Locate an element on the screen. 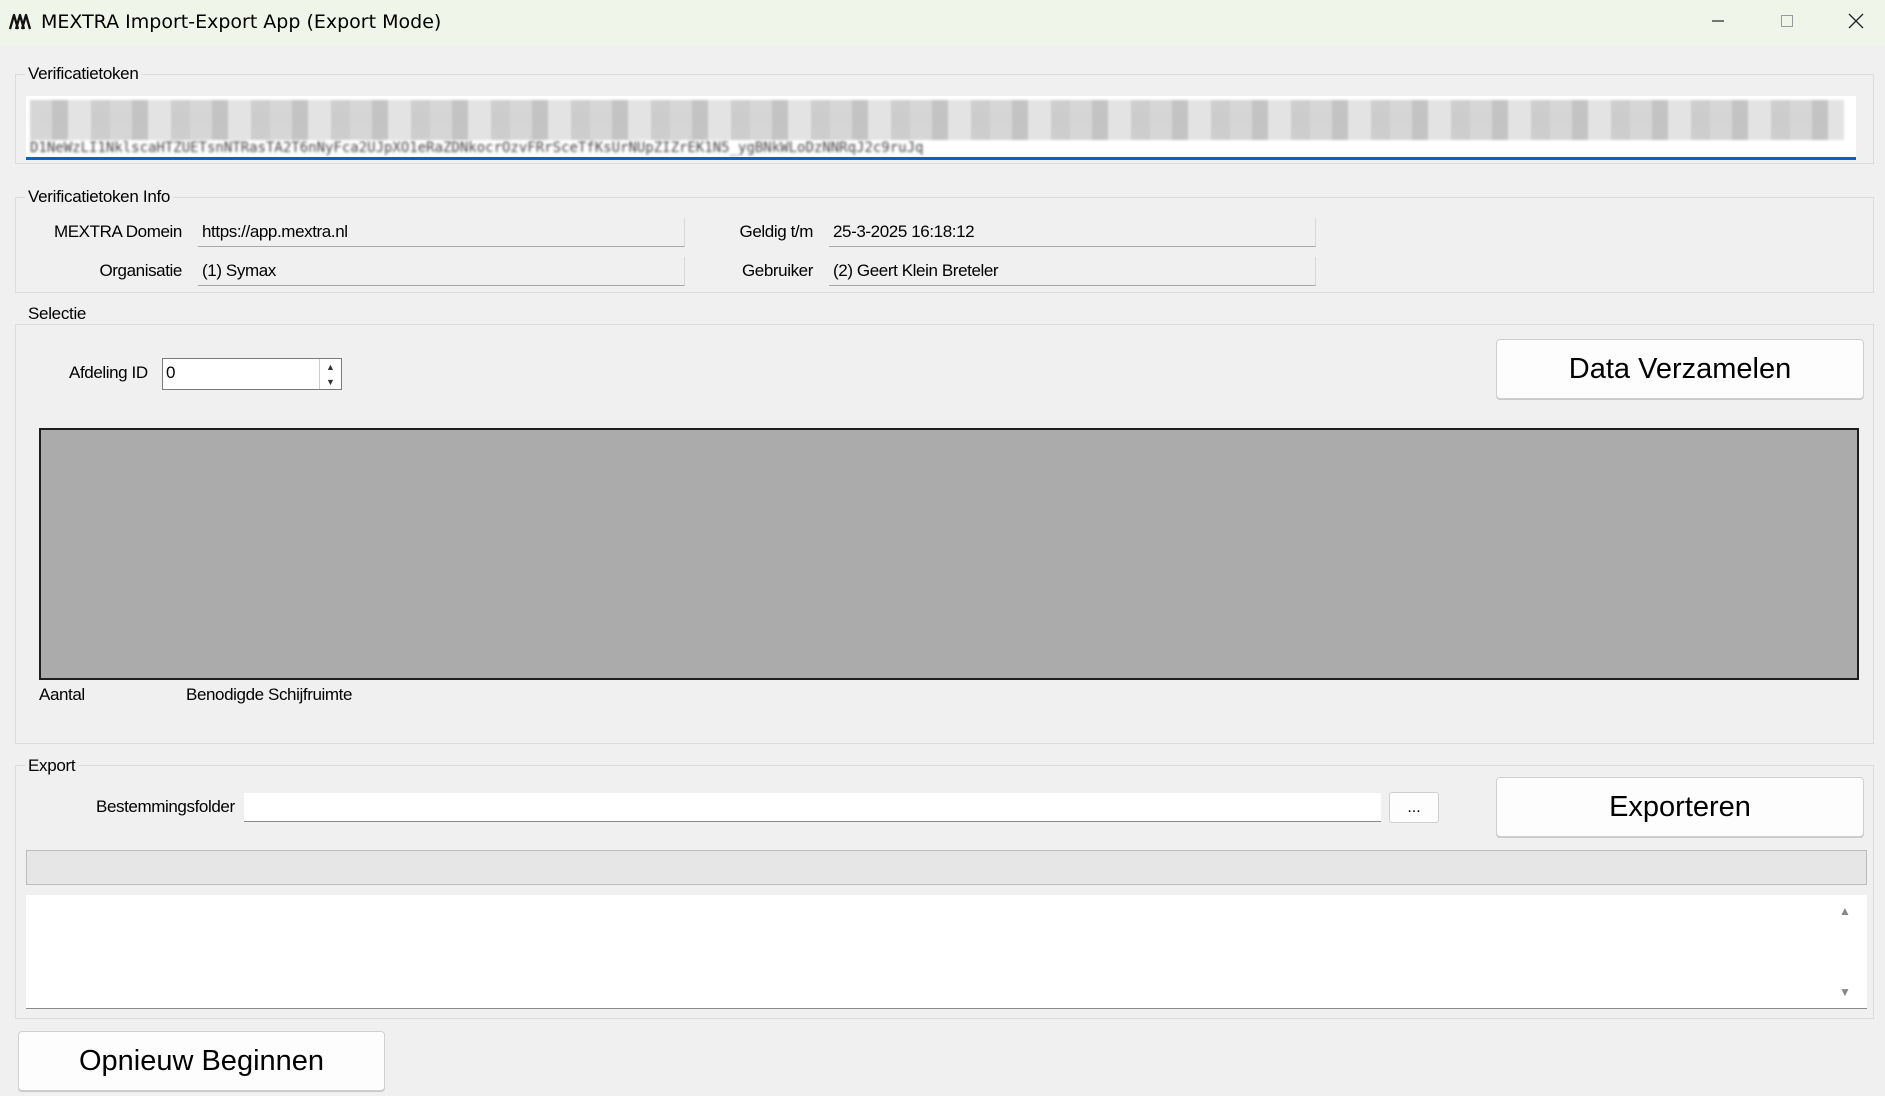 This screenshot has height=1096, width=1885. triangle-up-icon: ▲ is located at coordinates (330, 366).